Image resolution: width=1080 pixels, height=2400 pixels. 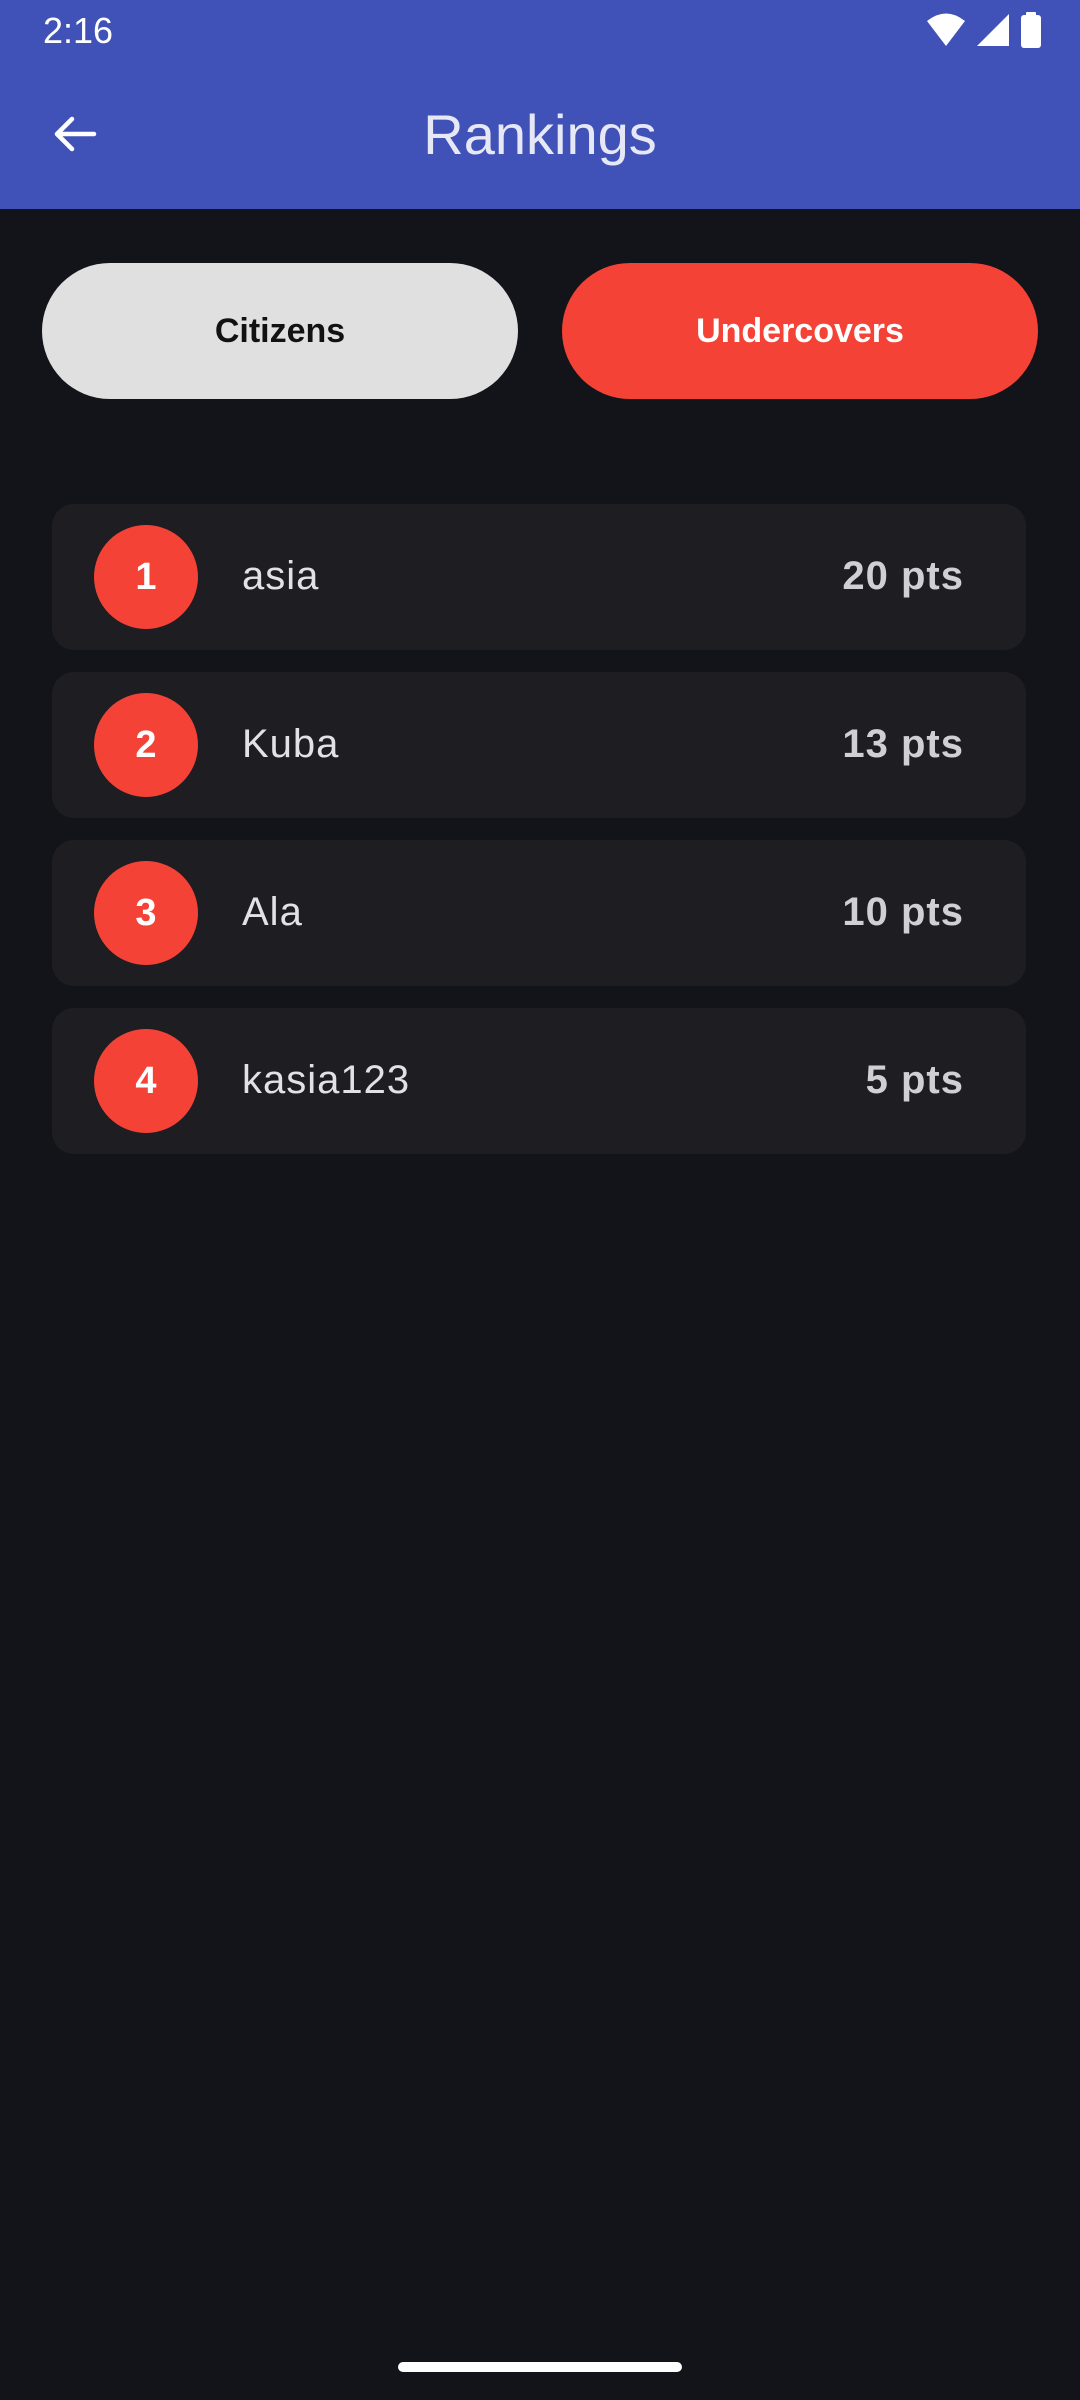 I want to click on team-tabs: Citizens Undercovers, so click(x=540, y=331).